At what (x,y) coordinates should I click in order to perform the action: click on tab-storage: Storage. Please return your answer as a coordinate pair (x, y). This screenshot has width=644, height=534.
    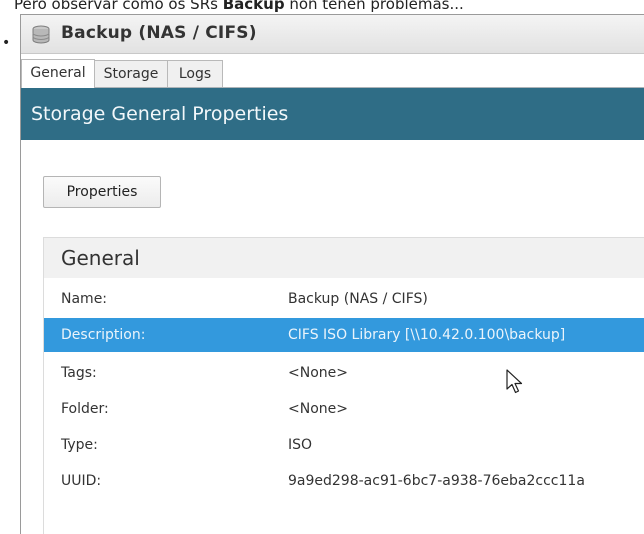
    Looking at the image, I should click on (131, 73).